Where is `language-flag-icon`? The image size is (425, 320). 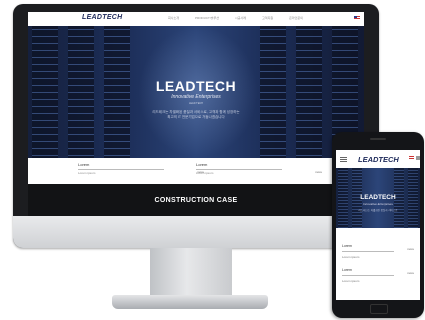 language-flag-icon is located at coordinates (418, 158).